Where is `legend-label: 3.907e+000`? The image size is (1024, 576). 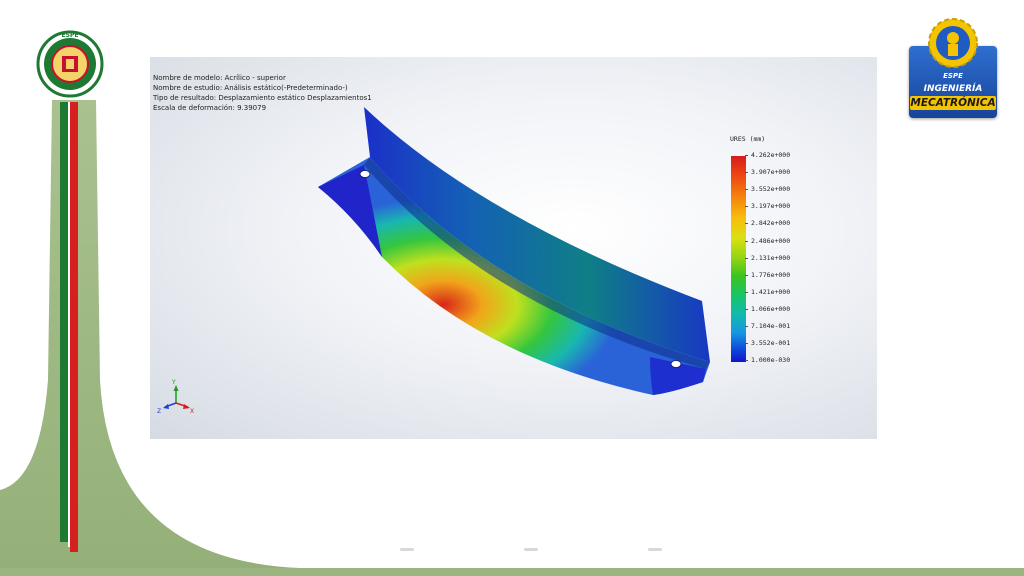
legend-label: 3.907e+000 is located at coordinates (771, 172).